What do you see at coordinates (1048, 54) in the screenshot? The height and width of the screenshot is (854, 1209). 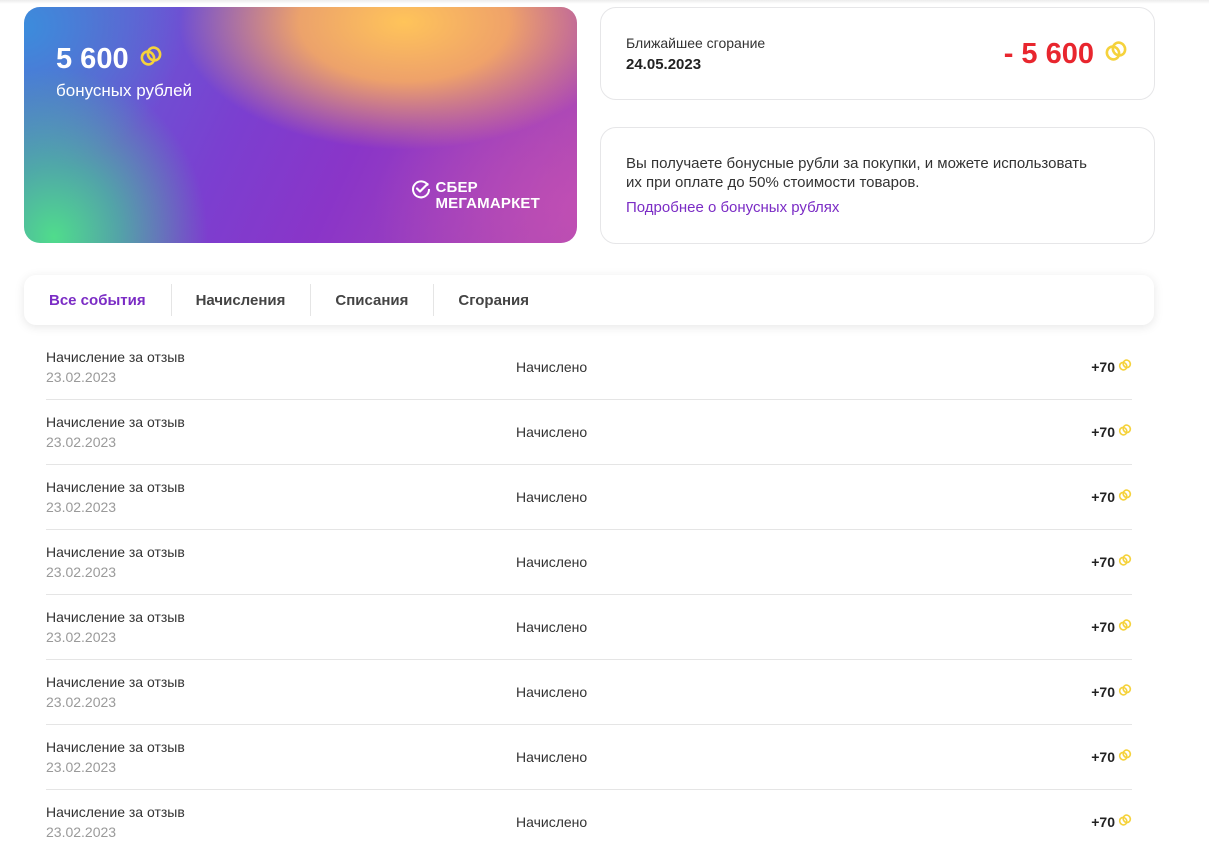 I see `expiration-amount-value: - 5 600` at bounding box center [1048, 54].